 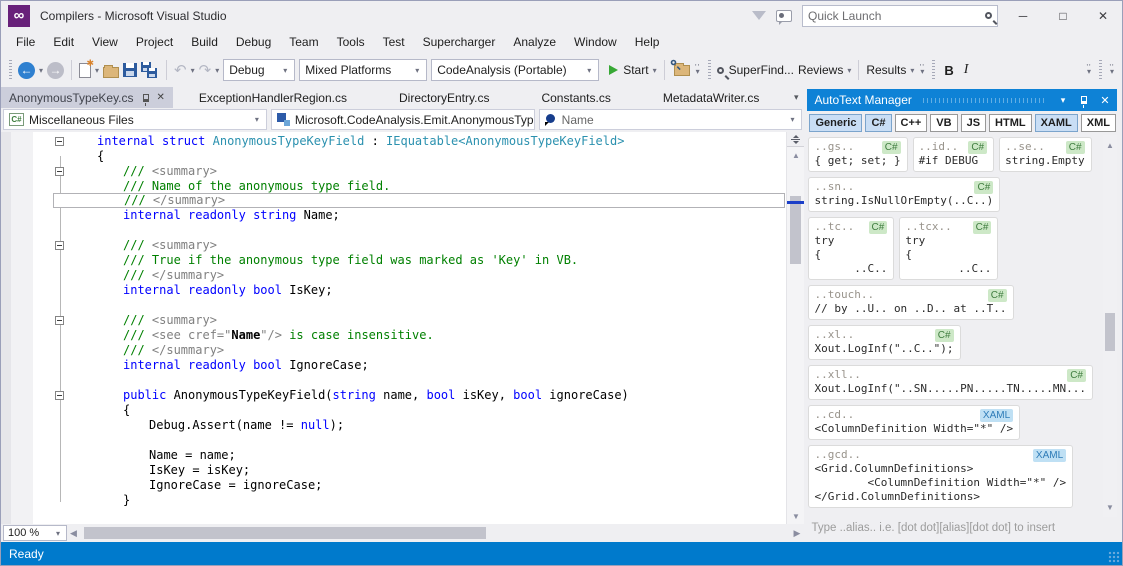 What do you see at coordinates (87, 97) in the screenshot?
I see `tab-AnonymousTypeKey.cs: AnonymousTypeKey.cs ✕` at bounding box center [87, 97].